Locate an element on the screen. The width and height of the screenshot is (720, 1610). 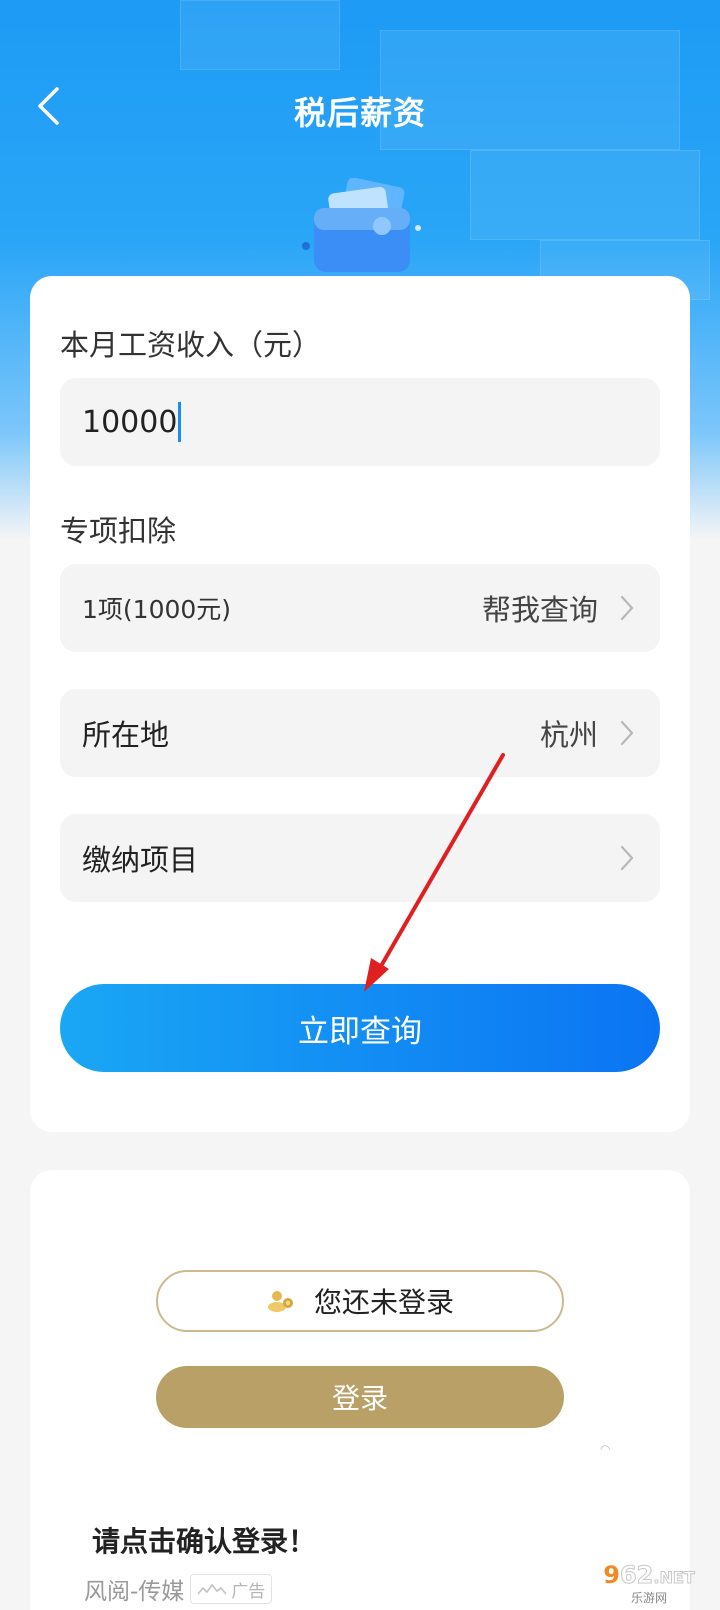
site-watermark: 962.NET 乐游网 is located at coordinates (649, 1584).